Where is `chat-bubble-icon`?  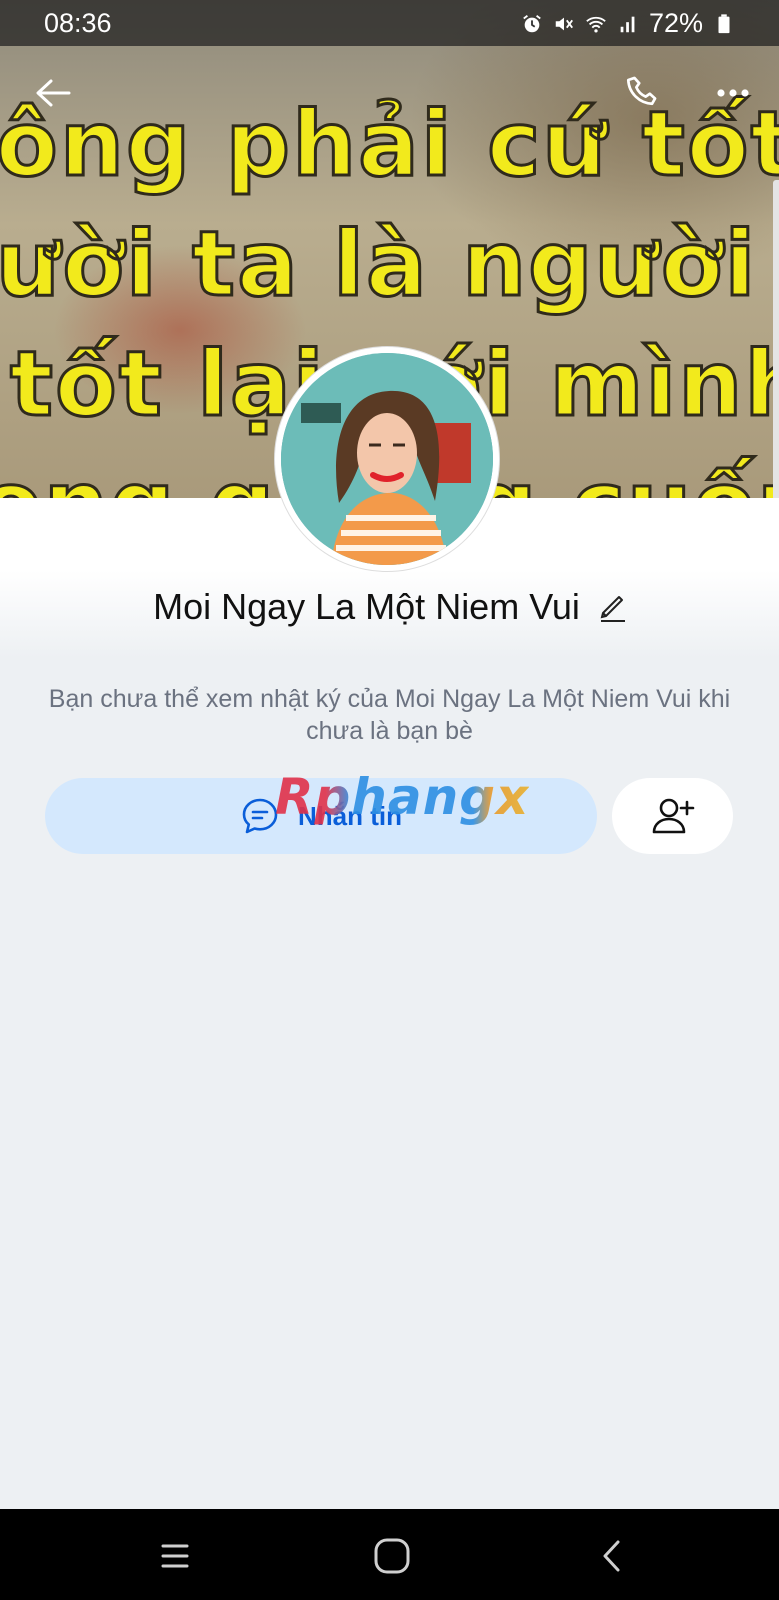
chat-bubble-icon is located at coordinates (260, 816).